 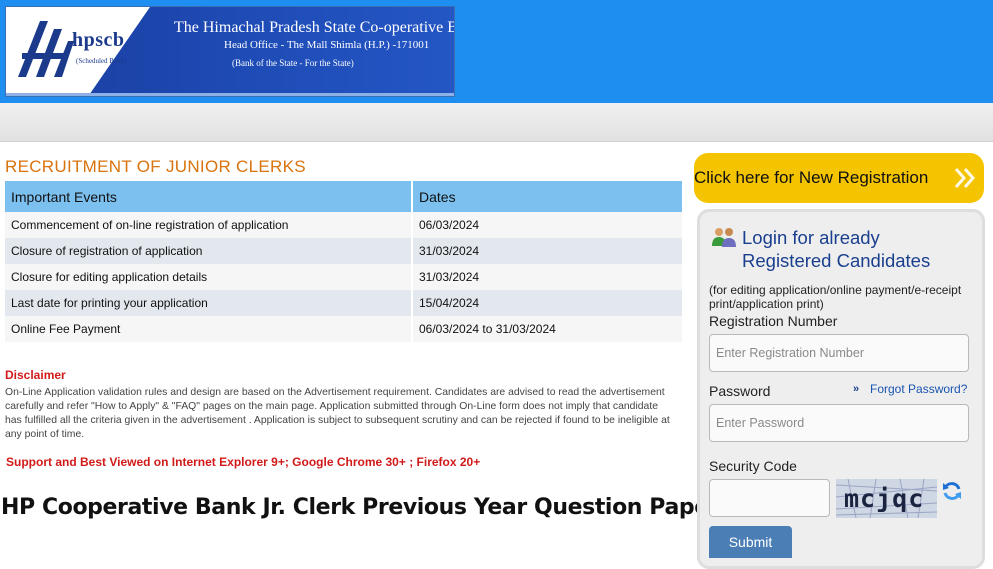 What do you see at coordinates (769, 498) in the screenshot?
I see `security-code-input` at bounding box center [769, 498].